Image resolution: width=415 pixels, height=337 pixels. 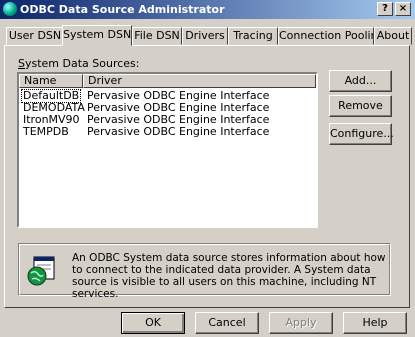 What do you see at coordinates (360, 106) in the screenshot?
I see `remove-button: Remove` at bounding box center [360, 106].